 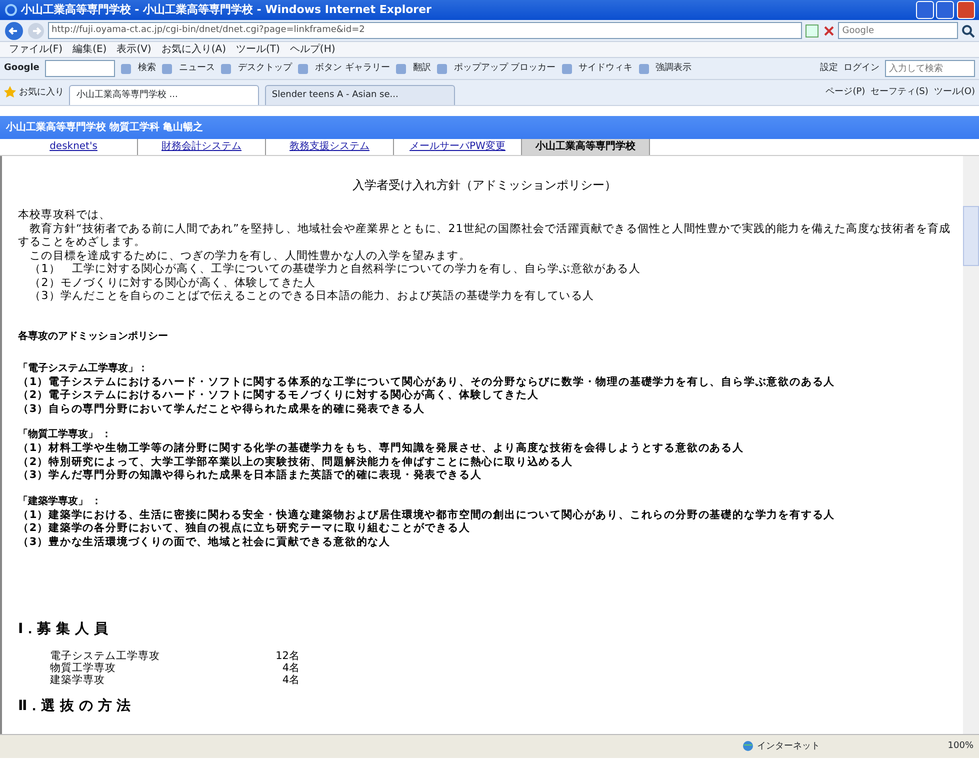 I want to click on group-title: 「物質工学専攻」 ：, so click(x=65, y=435).